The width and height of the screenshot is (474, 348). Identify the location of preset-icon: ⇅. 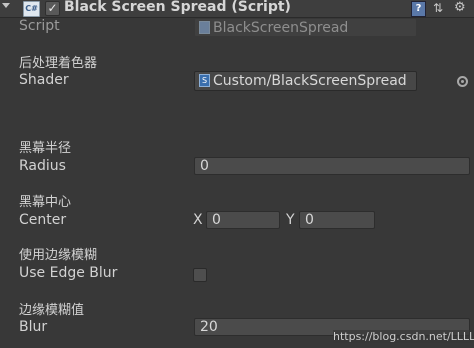
(440, 8).